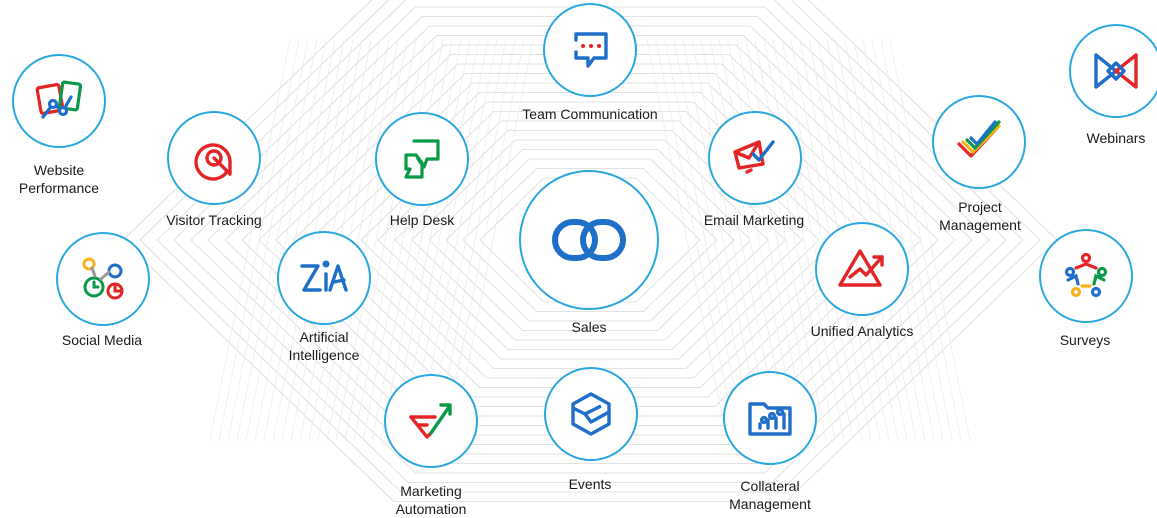  What do you see at coordinates (1116, 71) in the screenshot?
I see `webinars-icon` at bounding box center [1116, 71].